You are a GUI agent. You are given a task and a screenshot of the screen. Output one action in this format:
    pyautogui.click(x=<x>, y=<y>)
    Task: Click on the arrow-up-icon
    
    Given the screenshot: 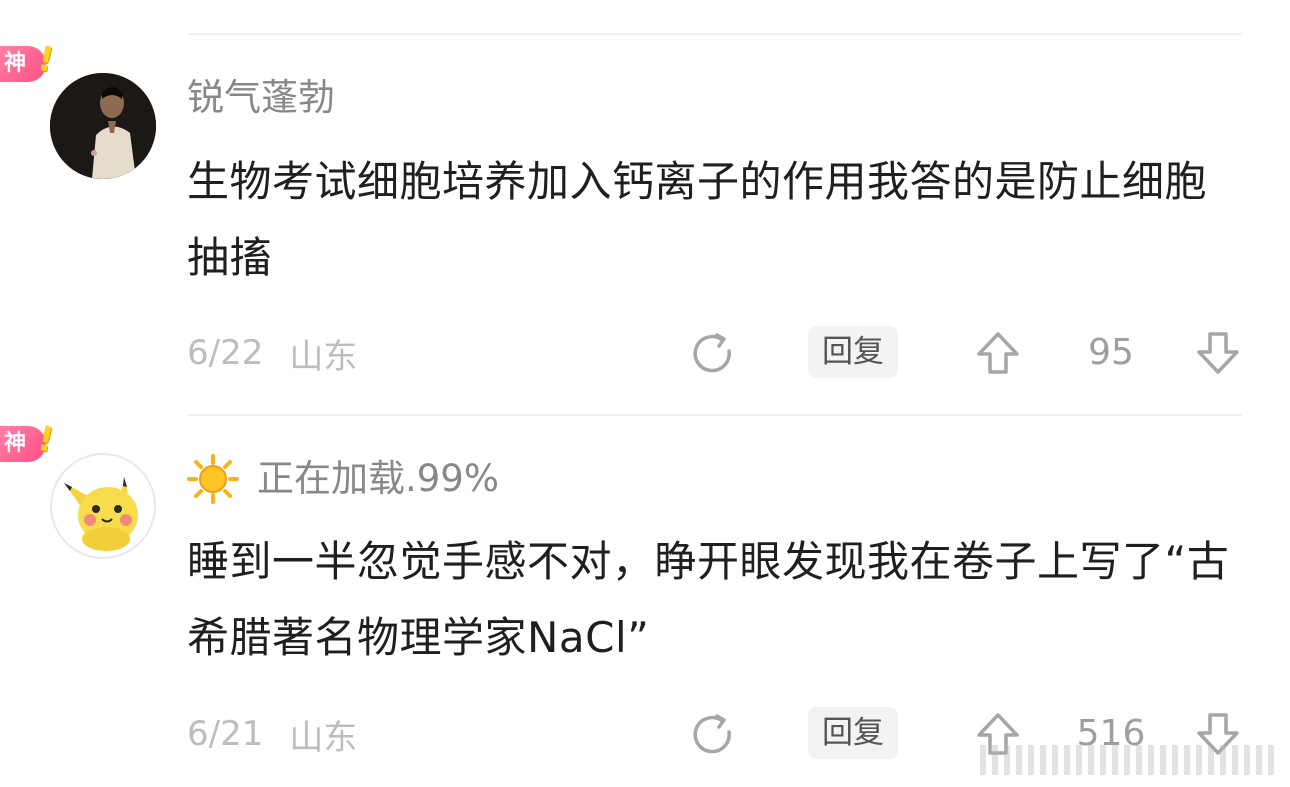 What is the action you would take?
    pyautogui.click(x=998, y=353)
    